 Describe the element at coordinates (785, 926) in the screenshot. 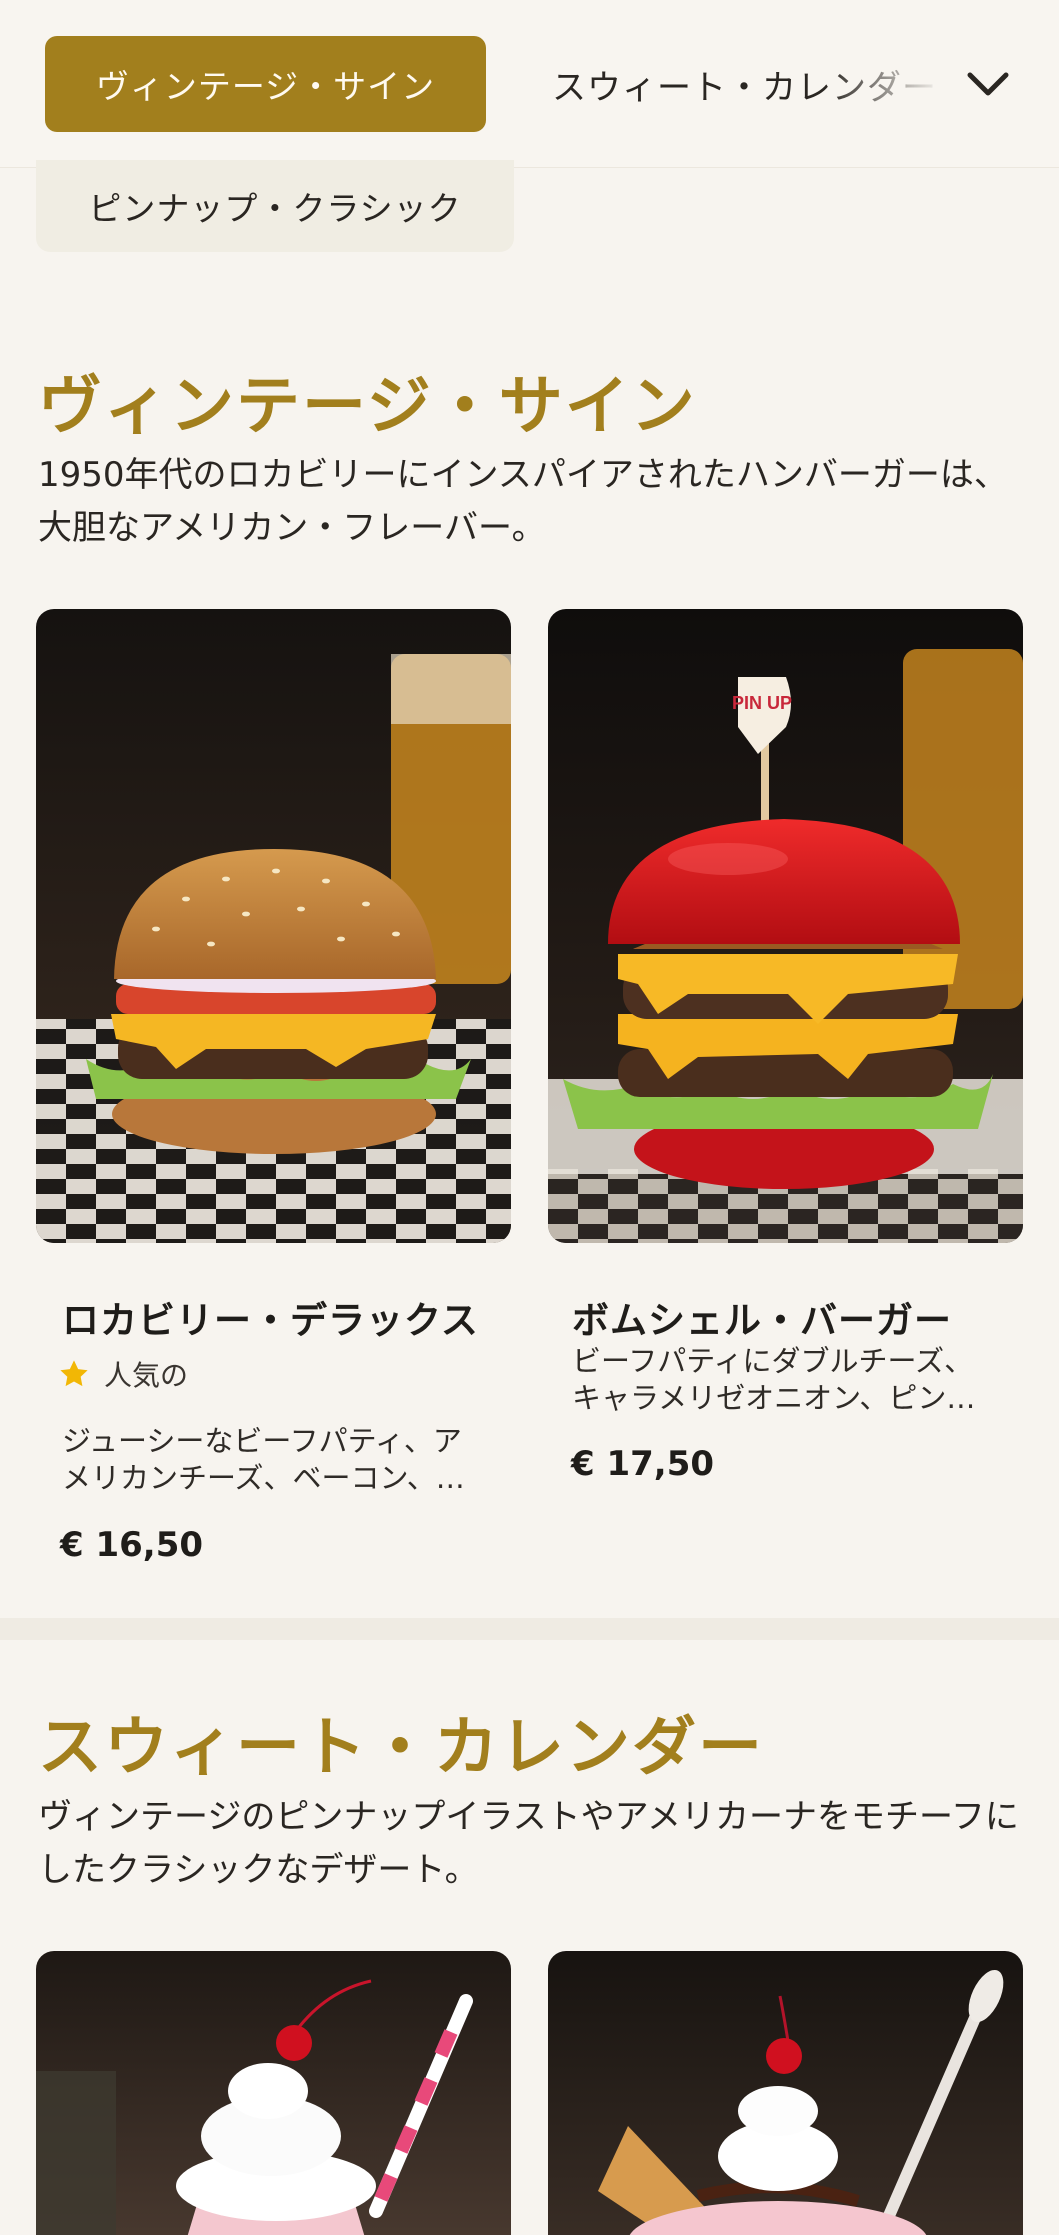

I see `product-image-bombshell-burger: PIN UP` at that location.